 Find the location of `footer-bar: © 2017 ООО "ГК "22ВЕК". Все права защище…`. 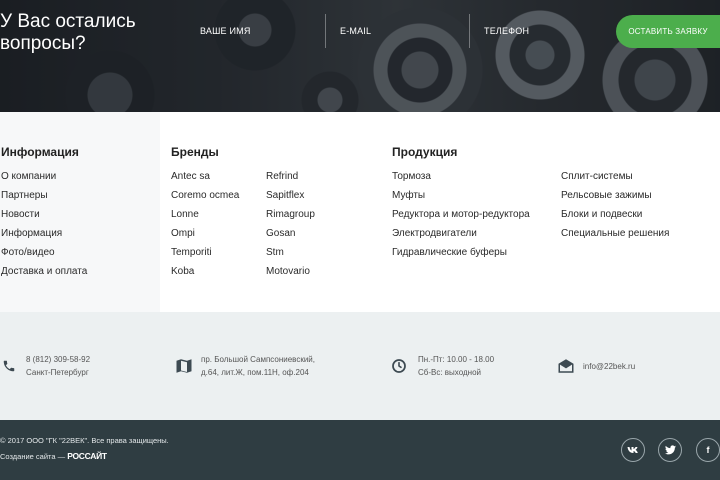

footer-bar: © 2017 ООО "ГК "22ВЕК". Все права защище… is located at coordinates (360, 450).